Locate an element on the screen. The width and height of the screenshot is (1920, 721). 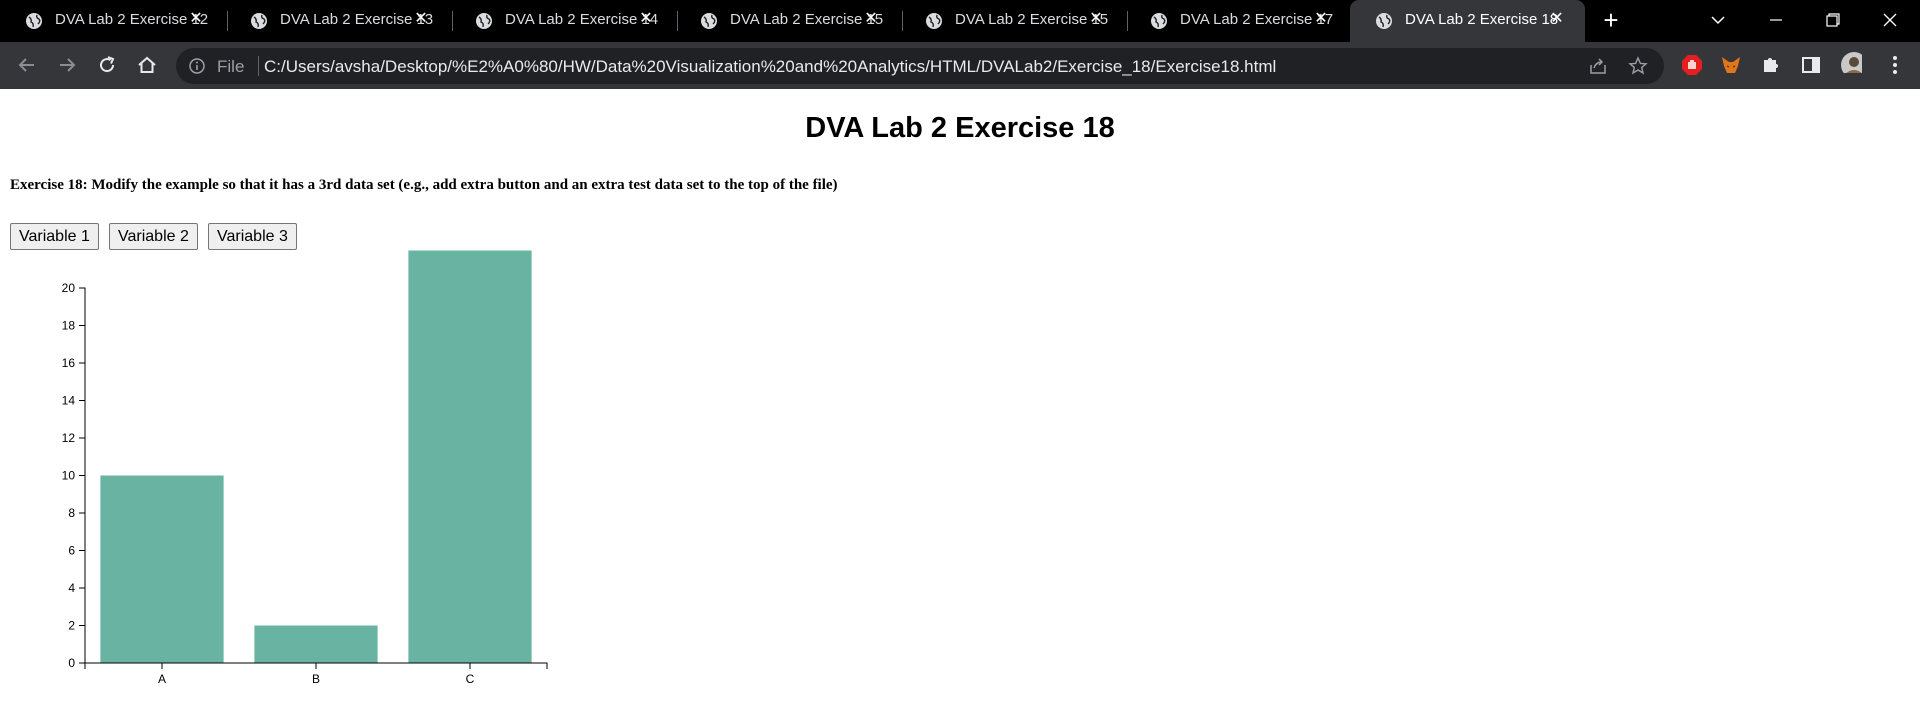
y-tick-label: 0 is located at coordinates (71, 663).